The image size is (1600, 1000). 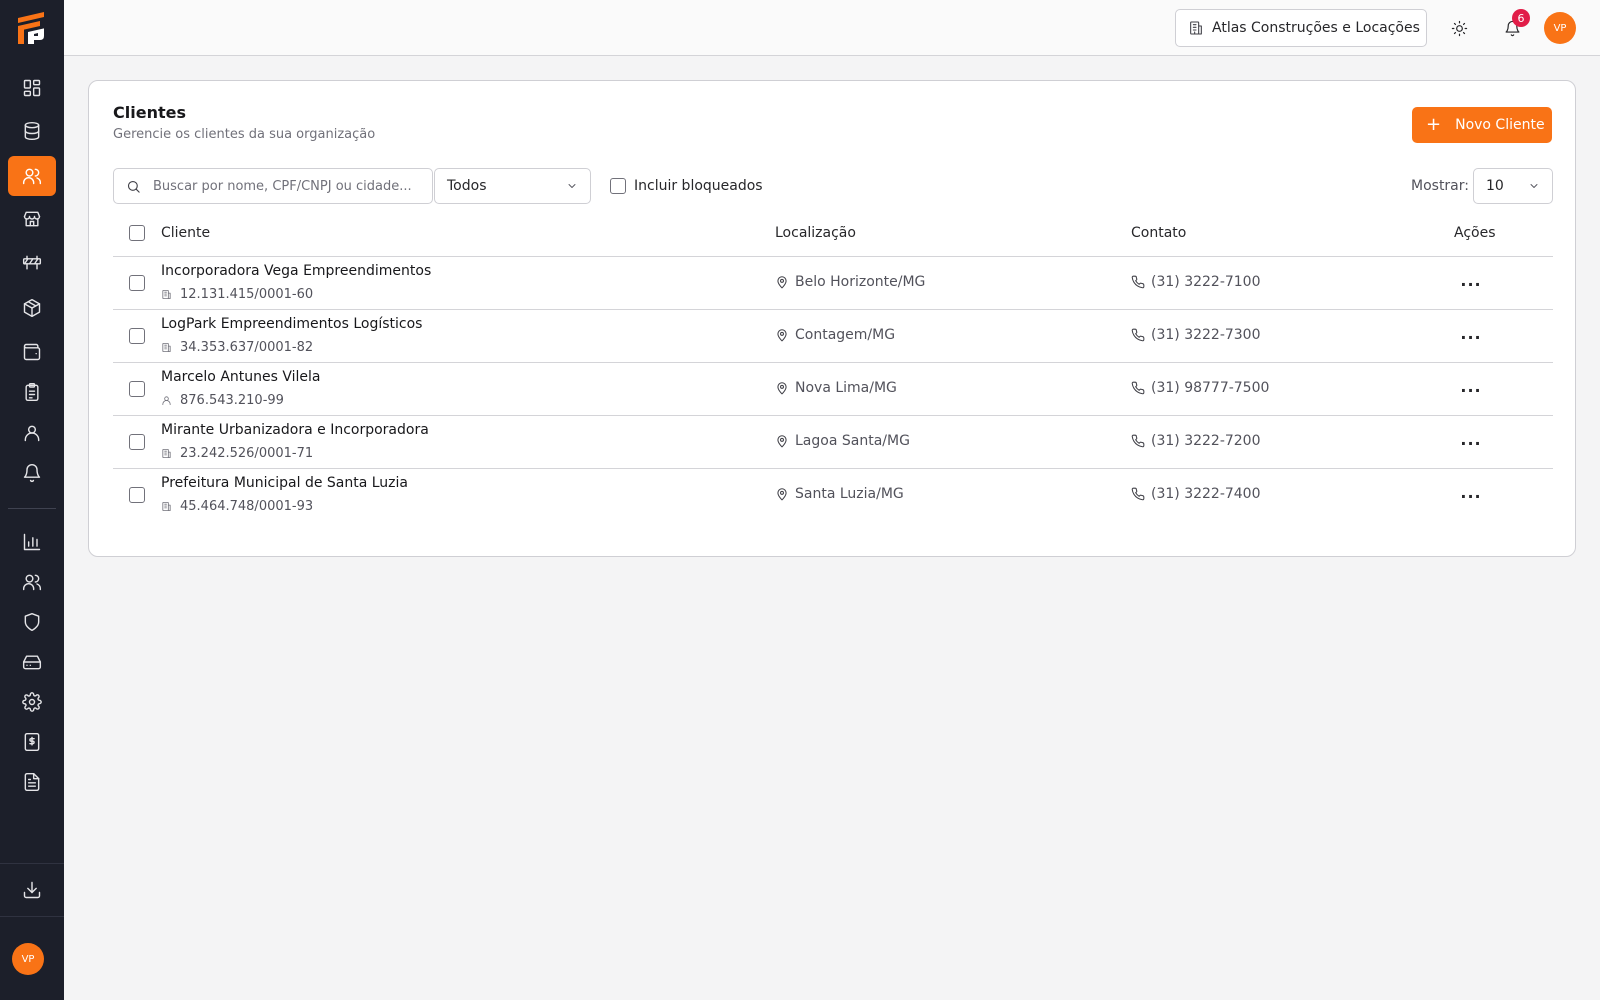 I want to click on client-phone: (31) 3222-7200, so click(x=1206, y=441).